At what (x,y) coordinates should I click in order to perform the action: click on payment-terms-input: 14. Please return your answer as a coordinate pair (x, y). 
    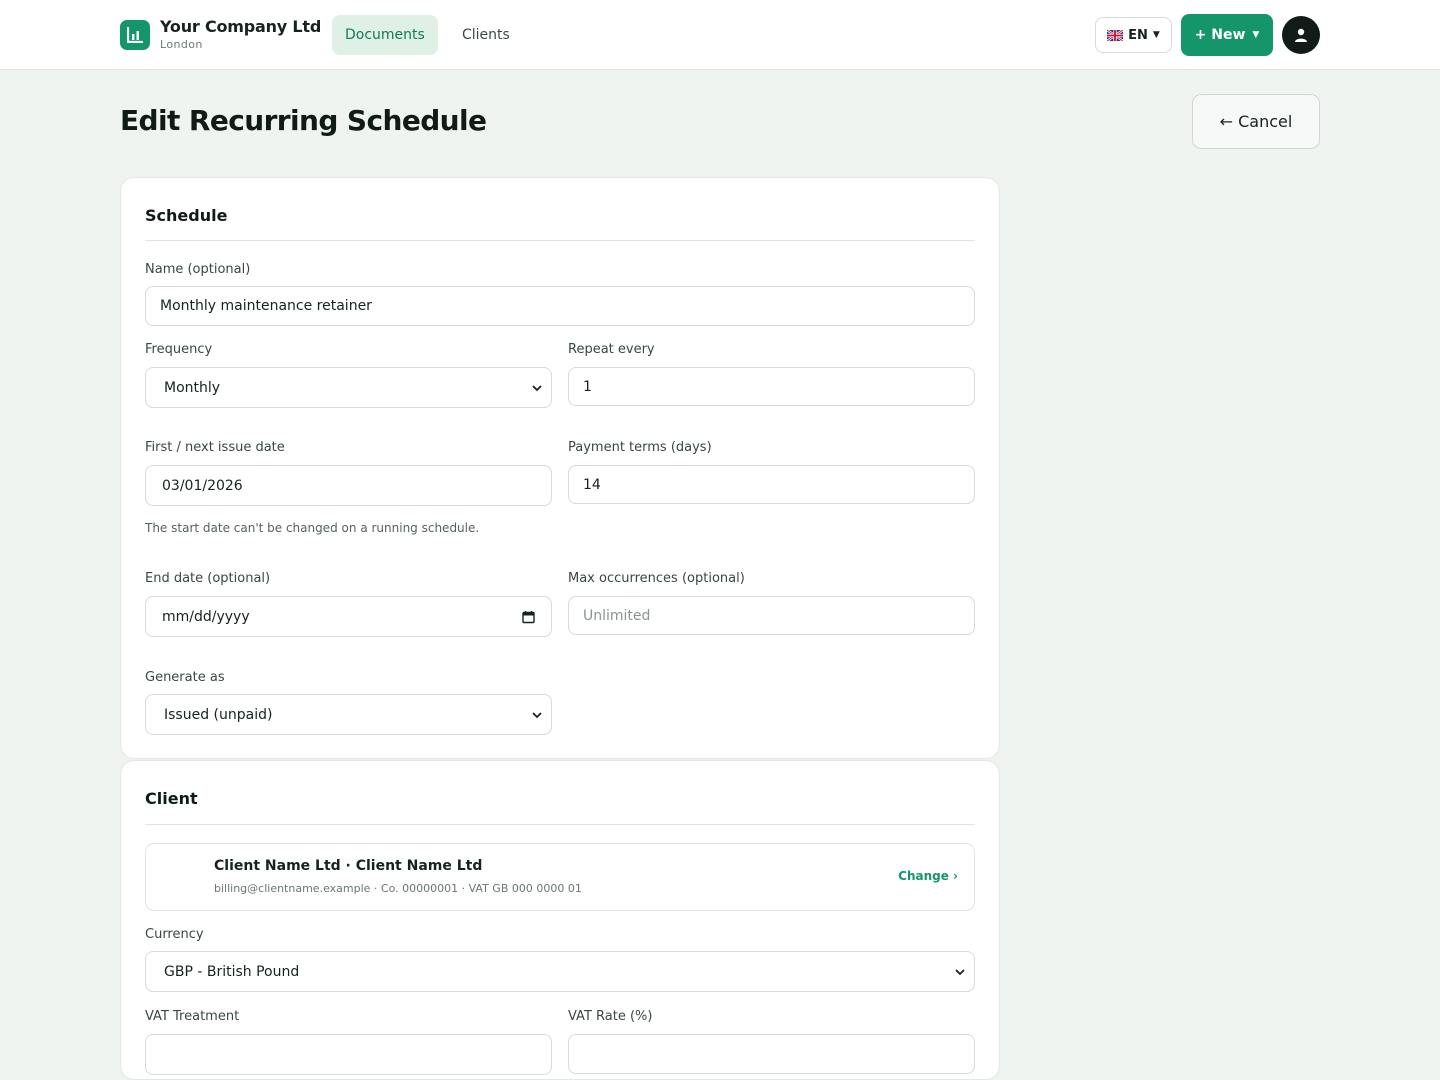
    Looking at the image, I should click on (771, 484).